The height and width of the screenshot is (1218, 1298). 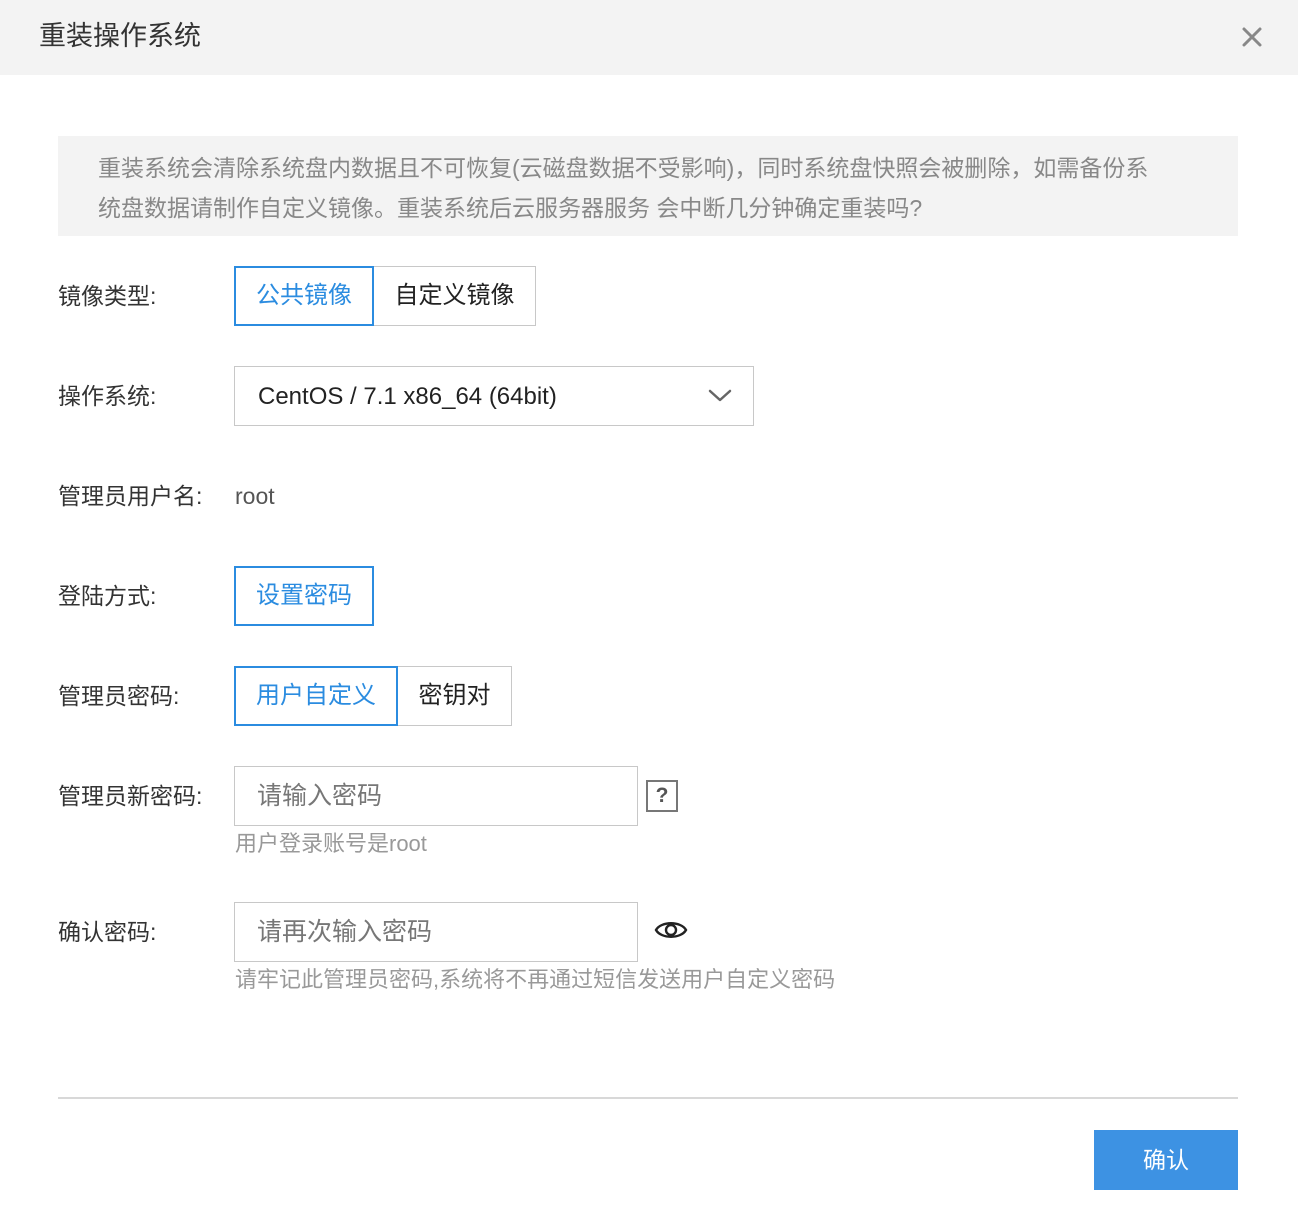 What do you see at coordinates (535, 979) in the screenshot?
I see `confirm-password-hint: 请牢记此管理员密码,系统将不再通过短信发送用户自定义密码` at bounding box center [535, 979].